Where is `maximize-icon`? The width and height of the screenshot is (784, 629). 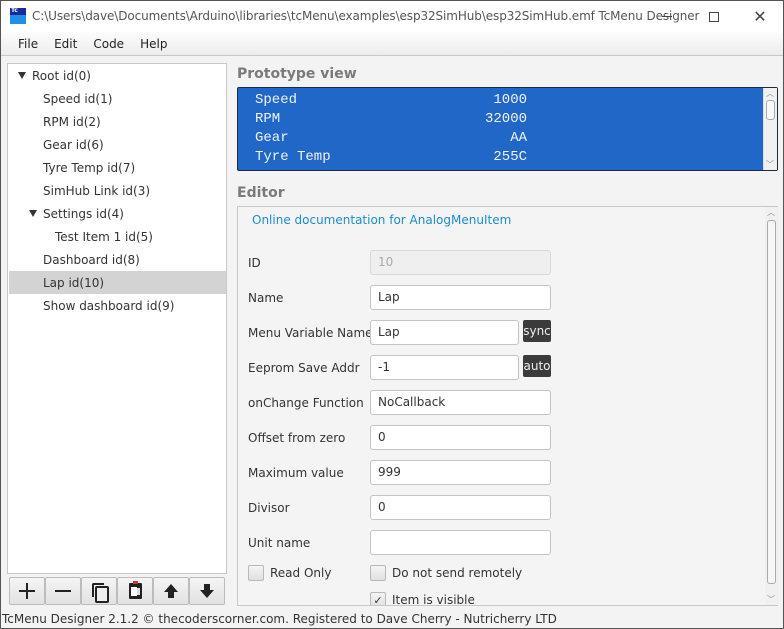 maximize-icon is located at coordinates (714, 16).